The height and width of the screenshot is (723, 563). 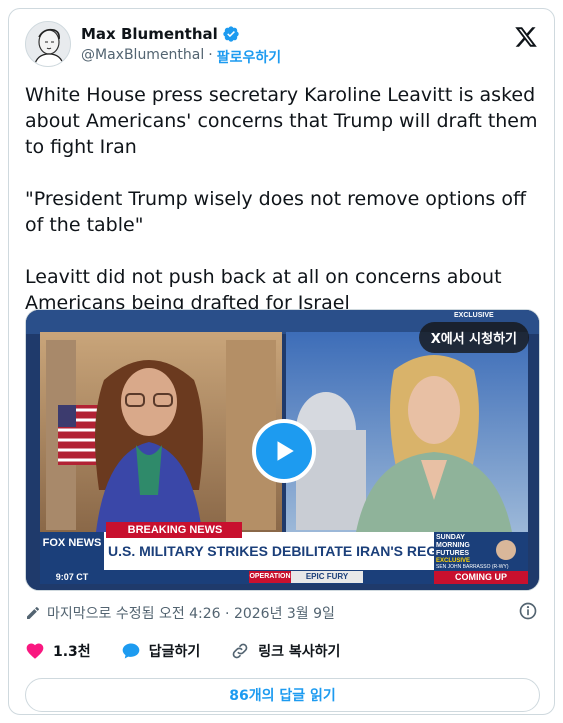 I want to click on like-button: 1.3천, so click(x=58, y=651).